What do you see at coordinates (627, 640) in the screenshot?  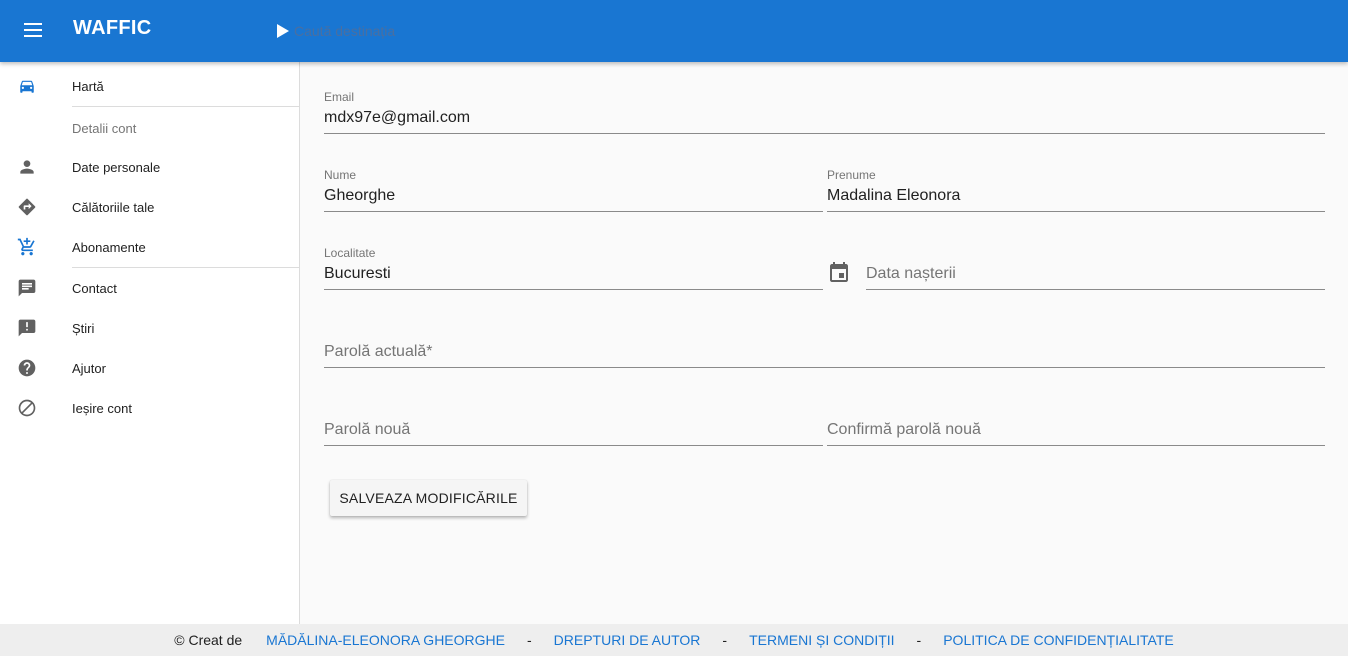 I see `footer-link-drepturi: DREPTURI DE AUTOR` at bounding box center [627, 640].